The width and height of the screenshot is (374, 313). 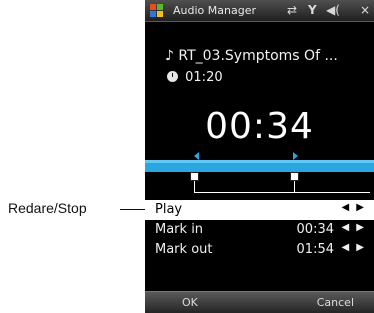 I want to click on start-menu-icon, so click(x=157, y=10).